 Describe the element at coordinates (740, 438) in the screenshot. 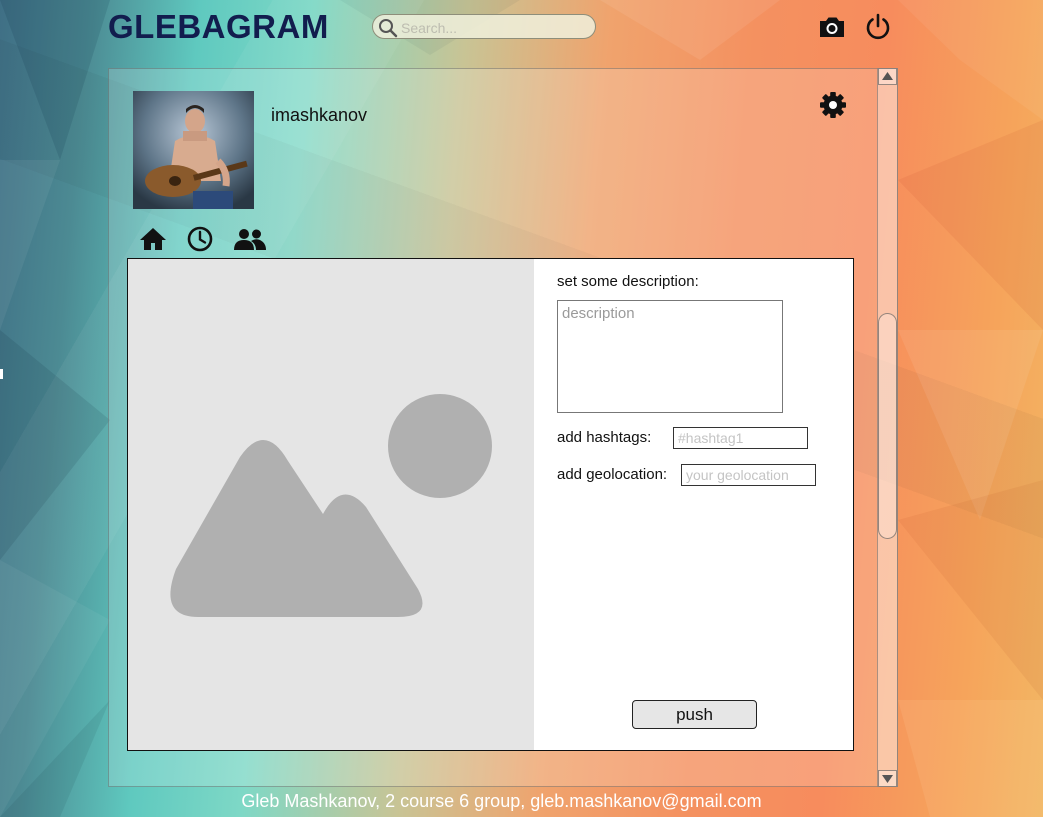

I see `hashtags-input` at that location.